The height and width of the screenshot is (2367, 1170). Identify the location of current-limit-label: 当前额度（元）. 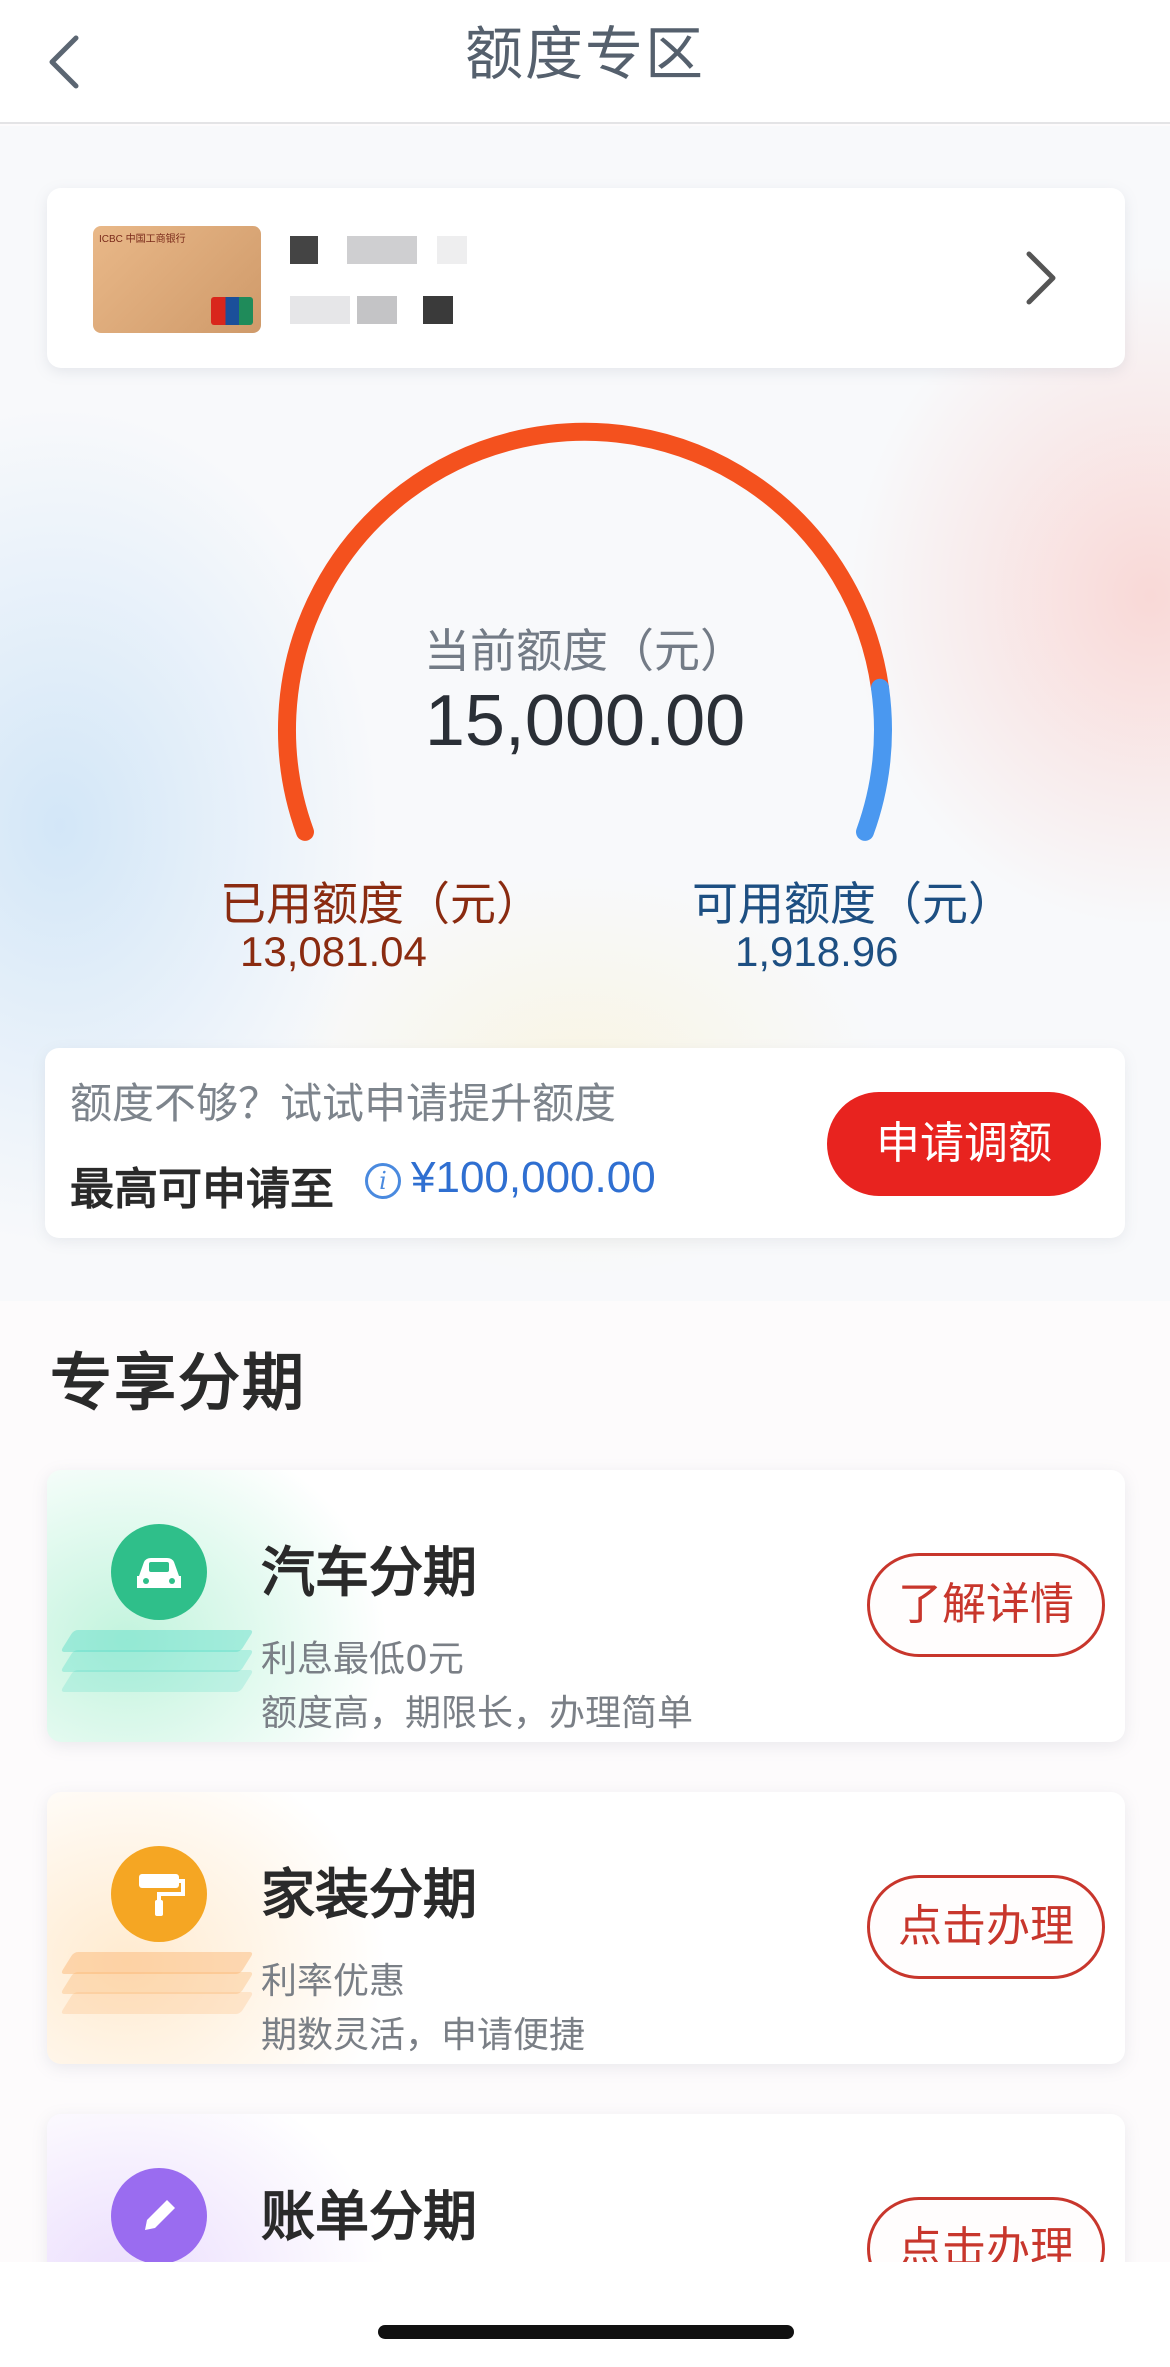
(585, 651).